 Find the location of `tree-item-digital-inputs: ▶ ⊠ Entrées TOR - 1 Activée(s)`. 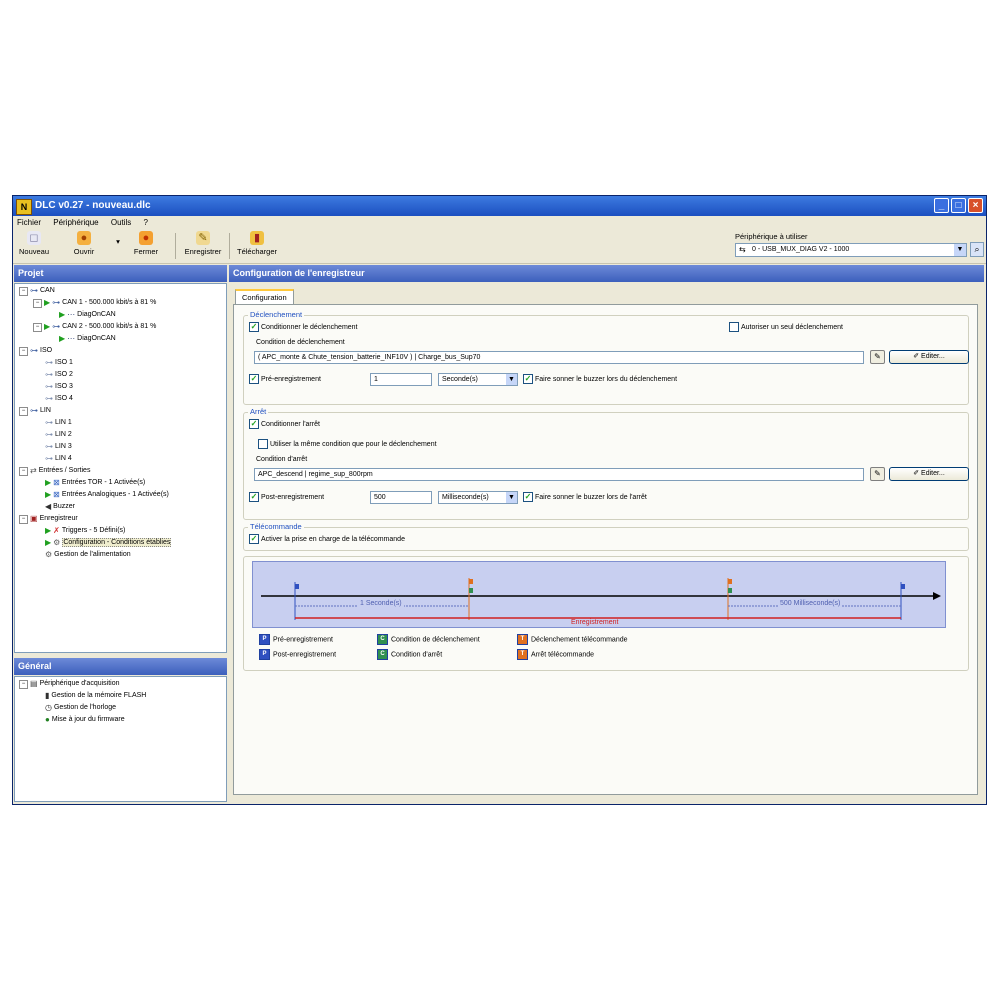

tree-item-digital-inputs: ▶ ⊠ Entrées TOR - 1 Activée(s) is located at coordinates (95, 483).